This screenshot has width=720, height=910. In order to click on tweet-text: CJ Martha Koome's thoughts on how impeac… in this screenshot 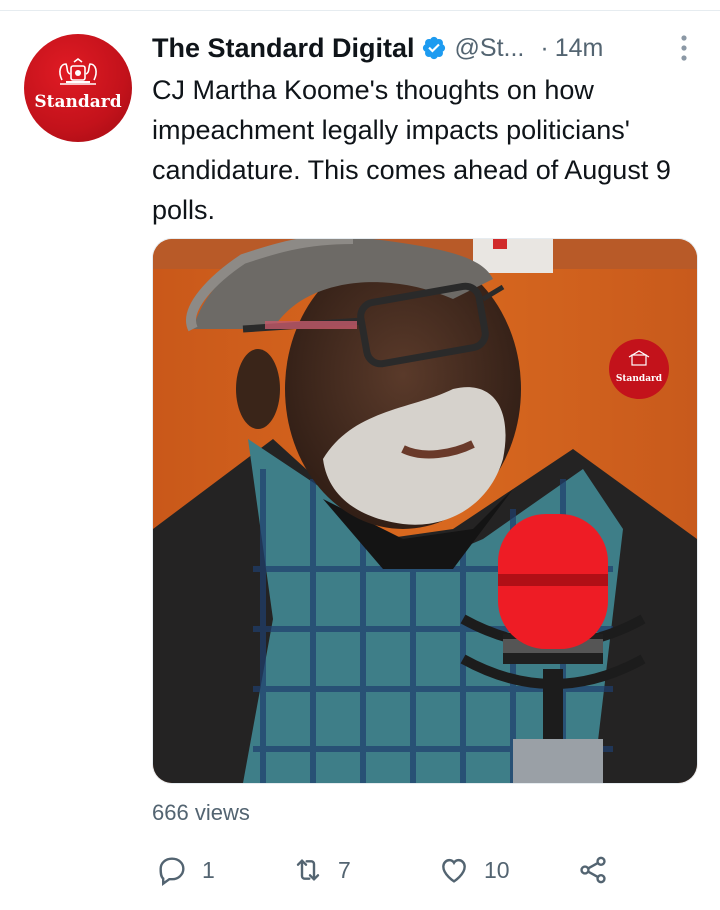, I will do `click(411, 150)`.